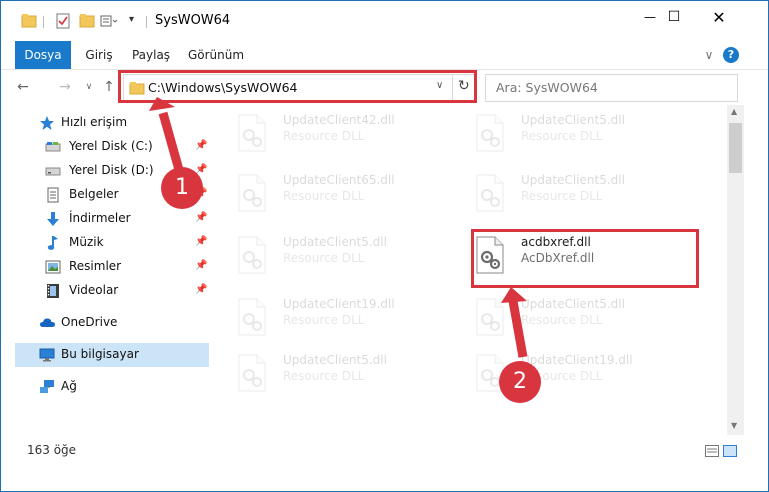 The image size is (769, 492). What do you see at coordinates (518, 329) in the screenshot?
I see `arrow-2-shaft` at bounding box center [518, 329].